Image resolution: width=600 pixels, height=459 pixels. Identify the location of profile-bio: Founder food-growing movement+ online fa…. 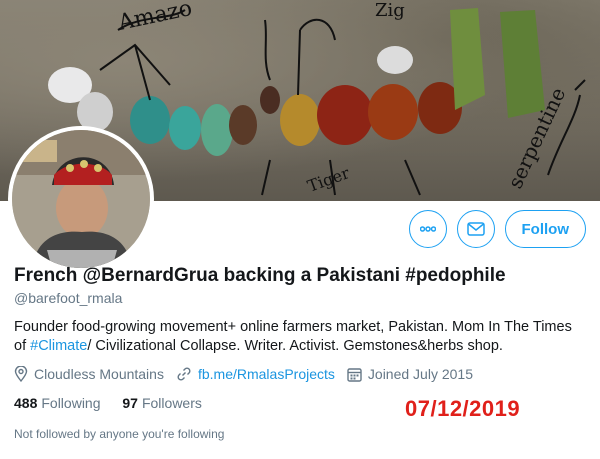
(299, 337).